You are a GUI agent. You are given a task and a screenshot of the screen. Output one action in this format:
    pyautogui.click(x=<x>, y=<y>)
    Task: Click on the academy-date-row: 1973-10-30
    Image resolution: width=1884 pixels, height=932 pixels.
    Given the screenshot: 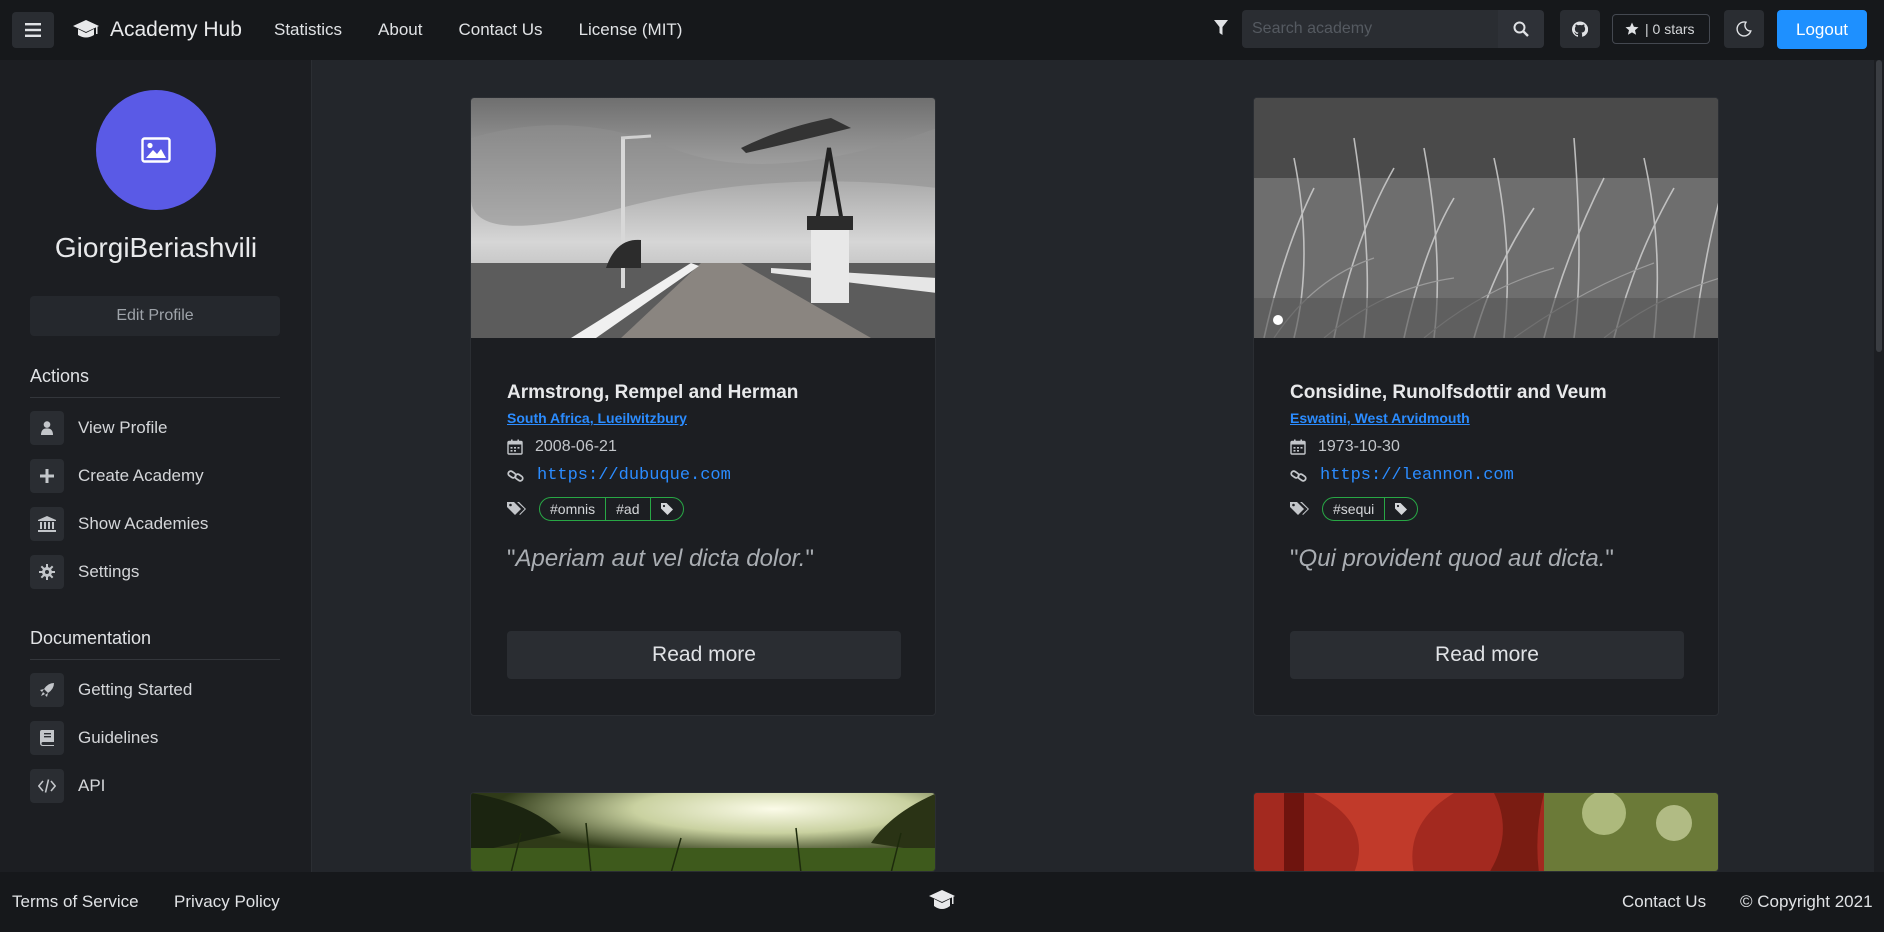 What is the action you would take?
    pyautogui.click(x=1486, y=447)
    